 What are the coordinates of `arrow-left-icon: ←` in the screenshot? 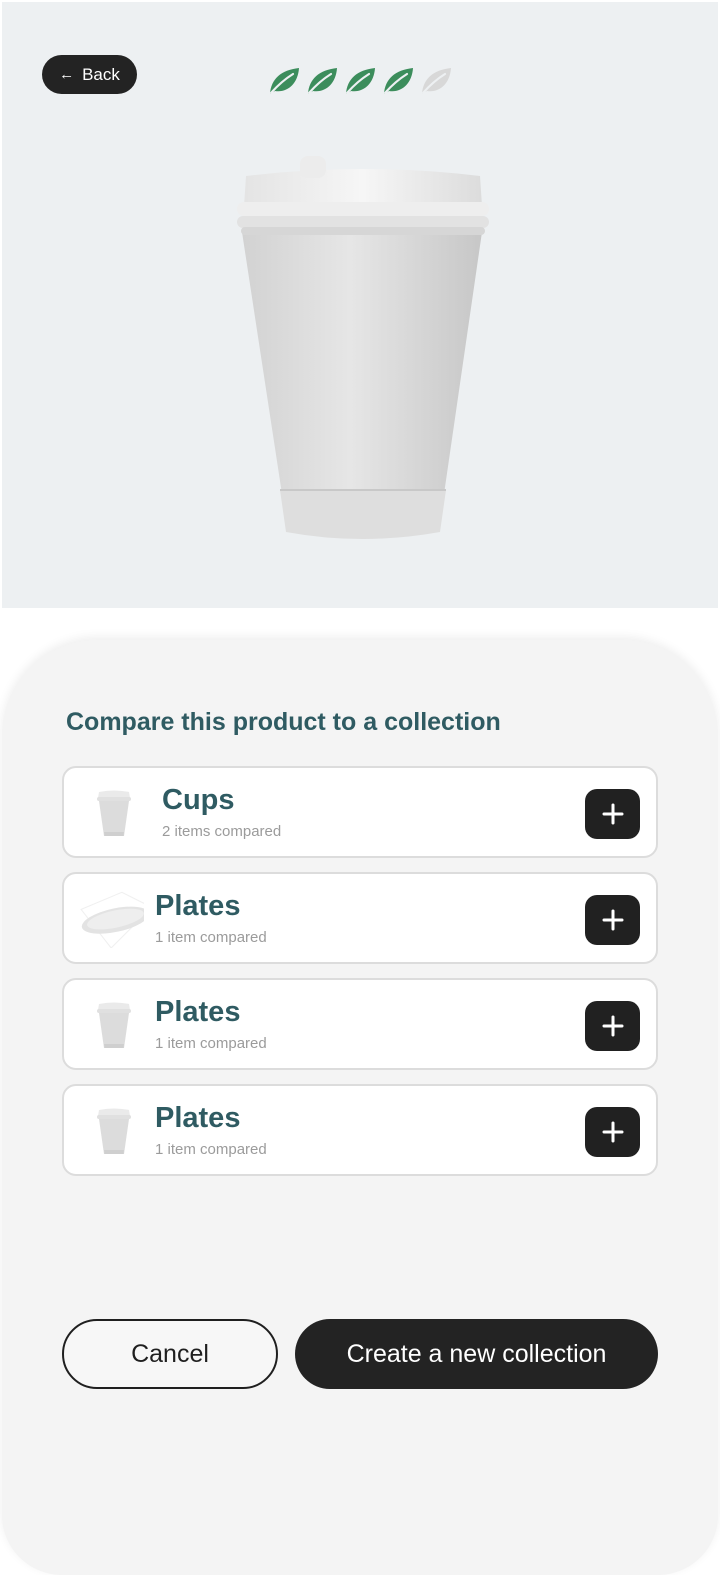 It's located at (67, 74).